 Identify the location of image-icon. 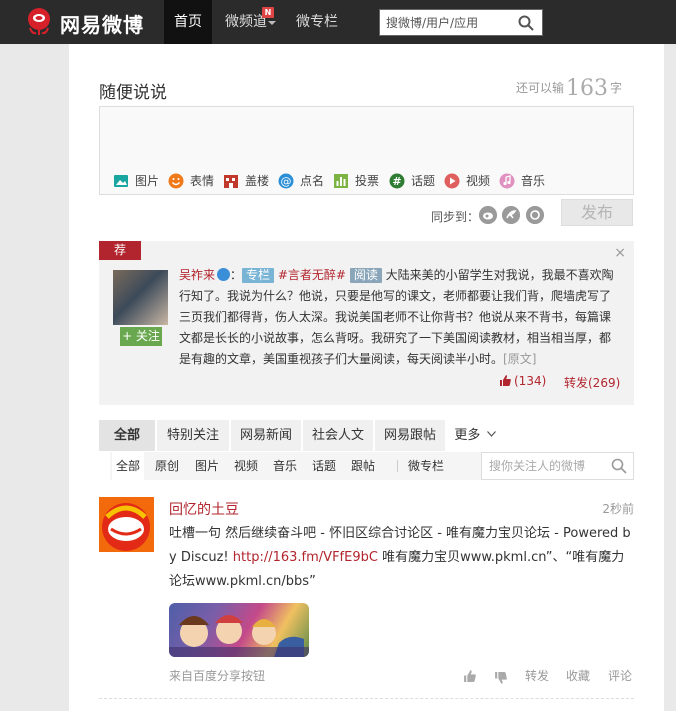
(121, 181).